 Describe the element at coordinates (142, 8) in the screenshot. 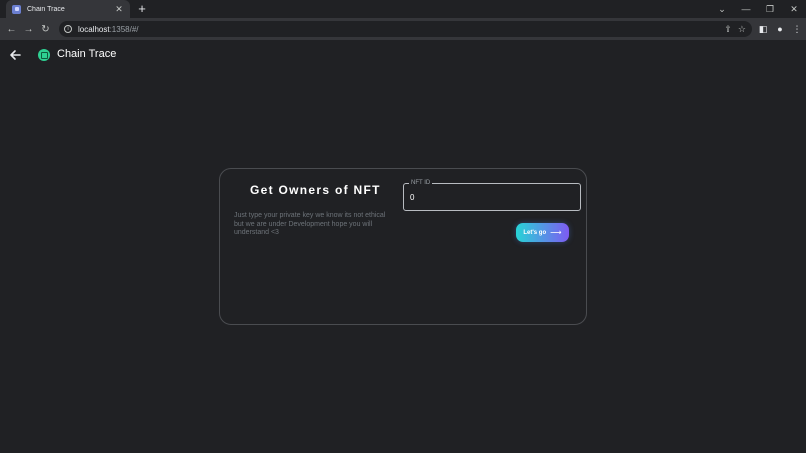

I see `new-tab-button: +` at that location.